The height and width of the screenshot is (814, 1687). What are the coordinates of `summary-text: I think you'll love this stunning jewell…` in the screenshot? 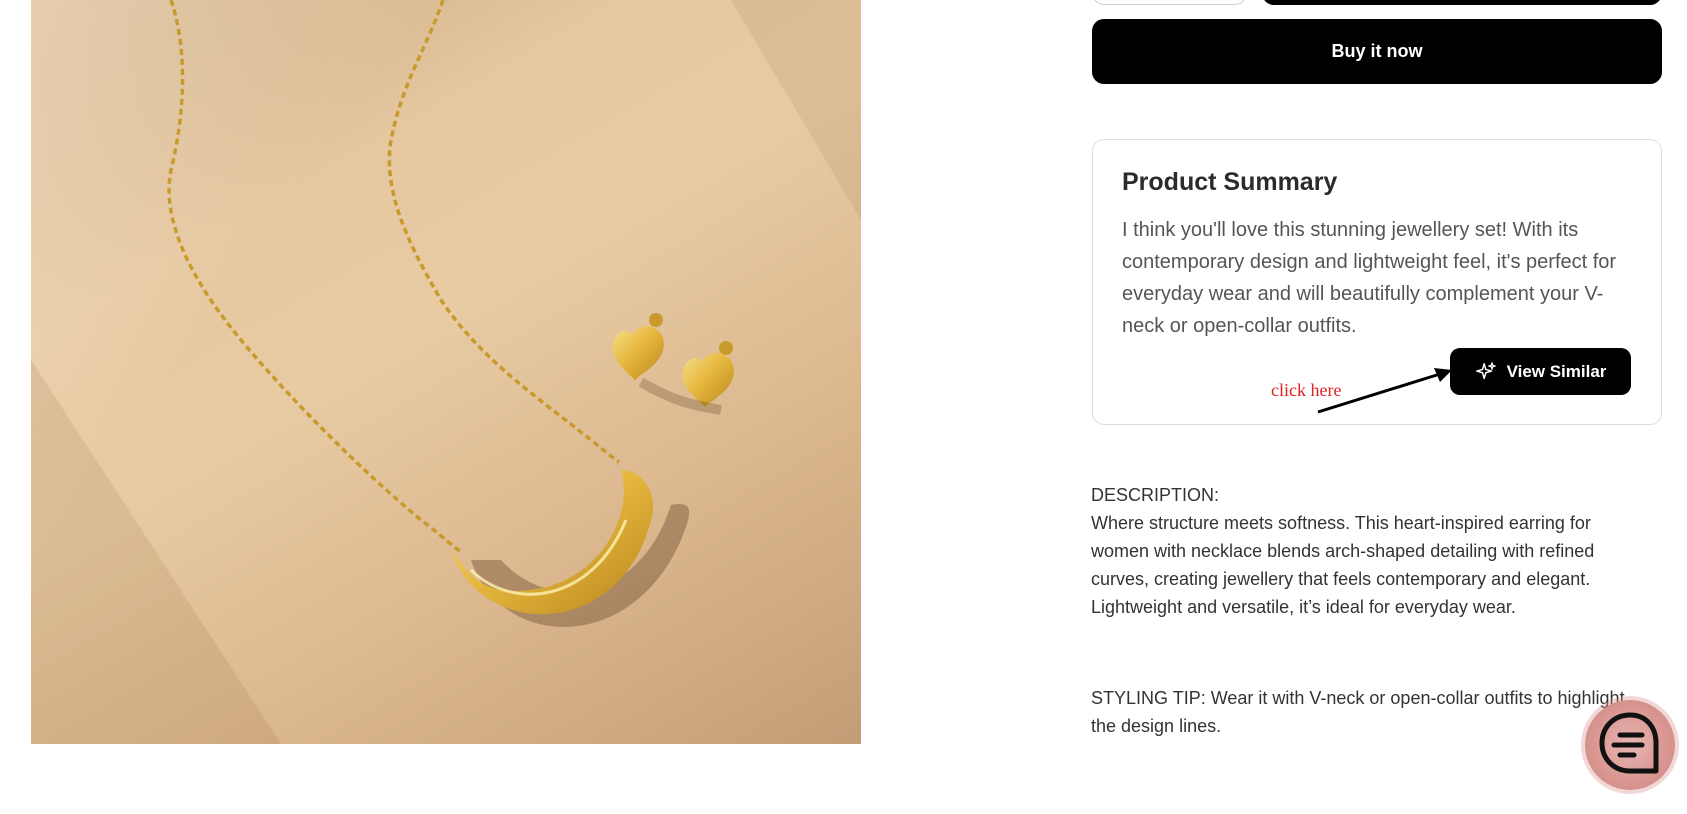 It's located at (1369, 278).